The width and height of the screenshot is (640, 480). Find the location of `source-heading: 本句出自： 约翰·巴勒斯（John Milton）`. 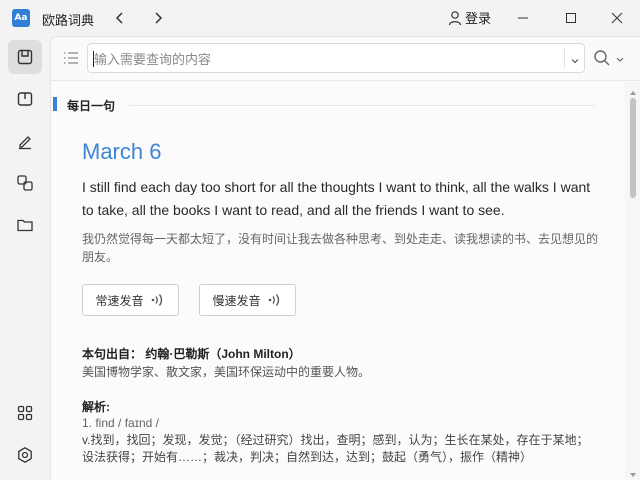

source-heading: 本句出自： 约翰·巴勒斯（John Milton） is located at coordinates (191, 354).